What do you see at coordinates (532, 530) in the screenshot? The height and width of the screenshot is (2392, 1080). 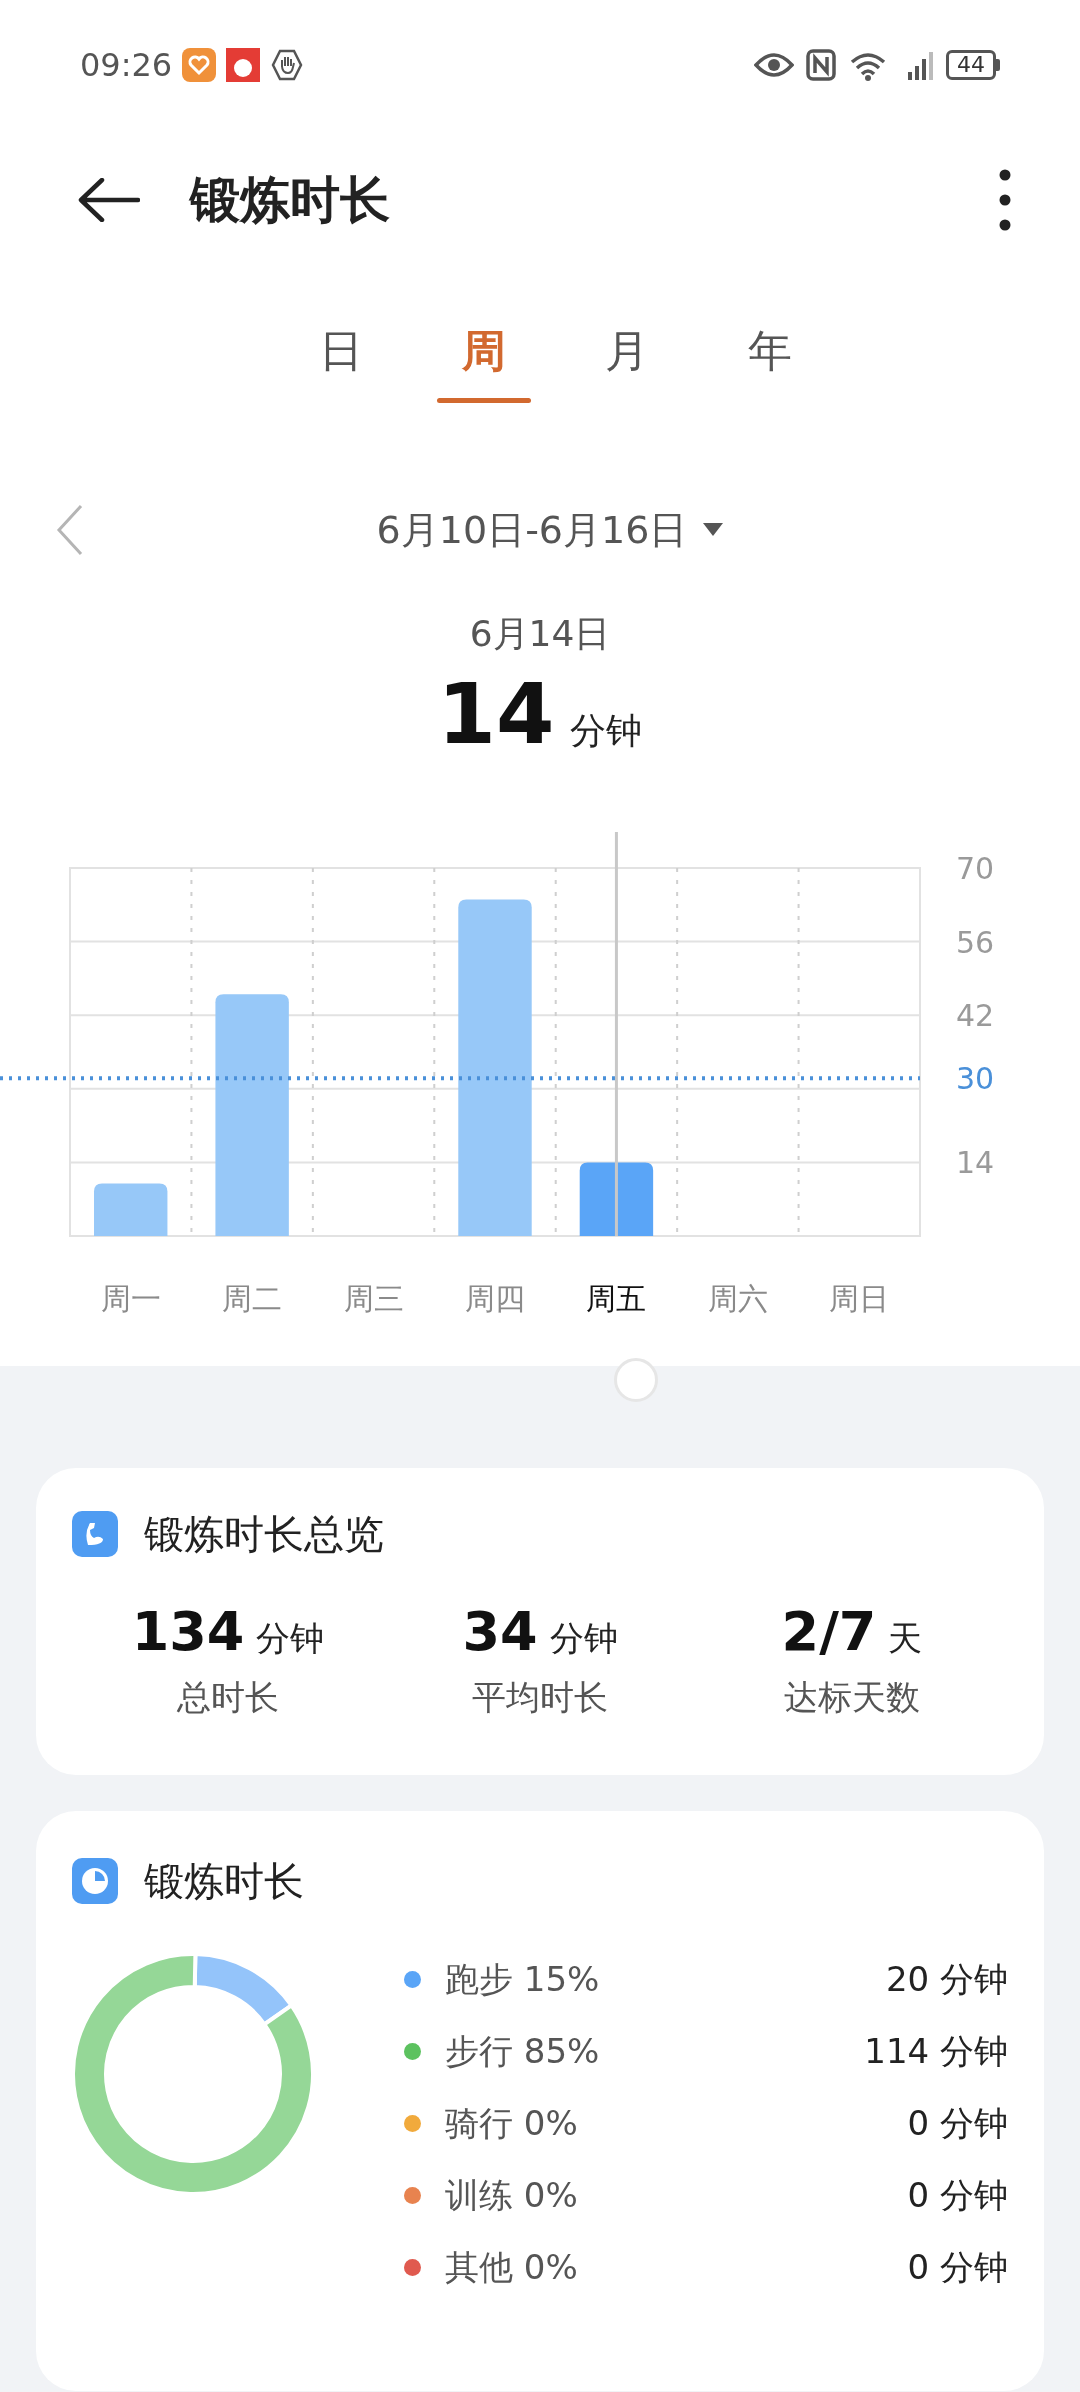 I see `date-range: 6月10日-6月16日` at bounding box center [532, 530].